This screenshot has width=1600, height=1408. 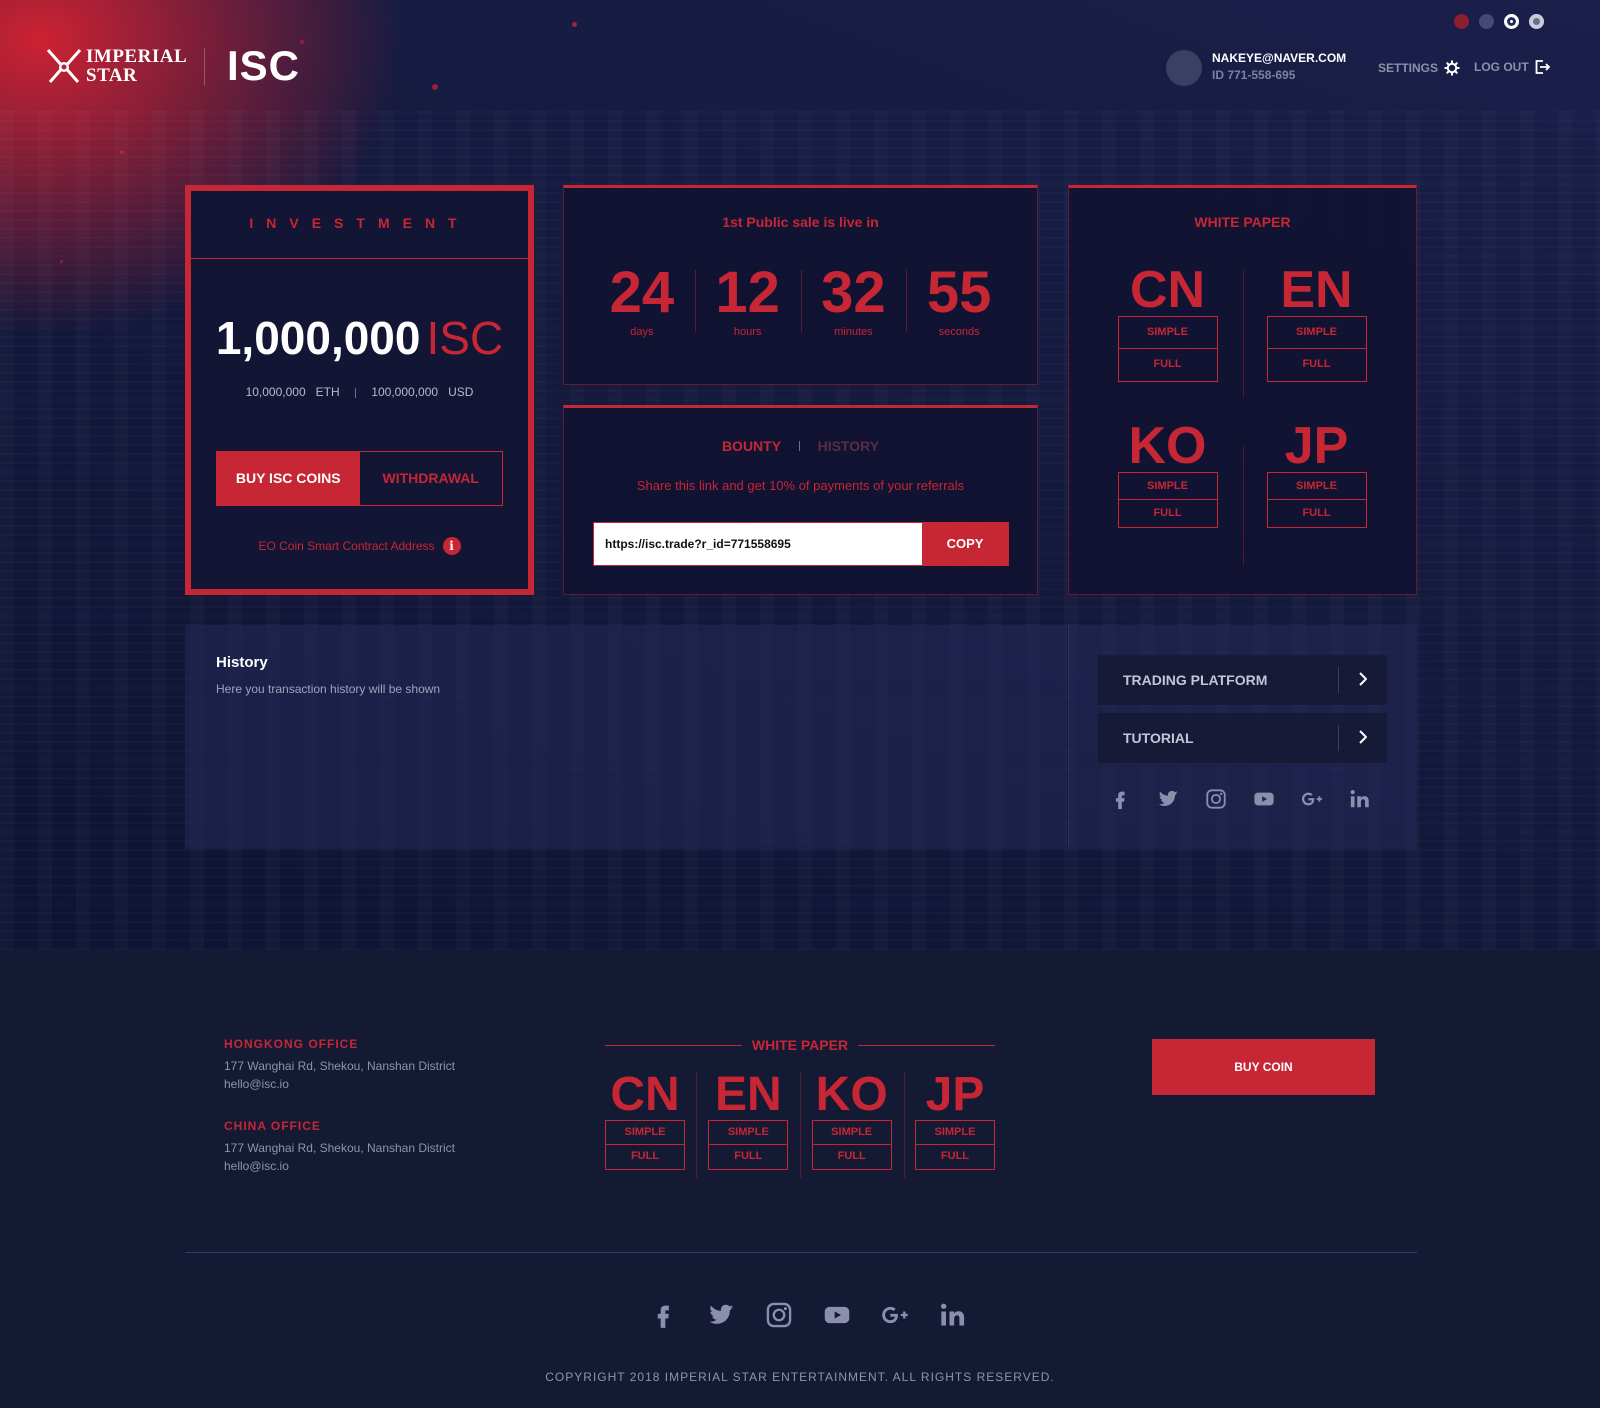 I want to click on eth-unit: ETH, so click(x=327, y=392).